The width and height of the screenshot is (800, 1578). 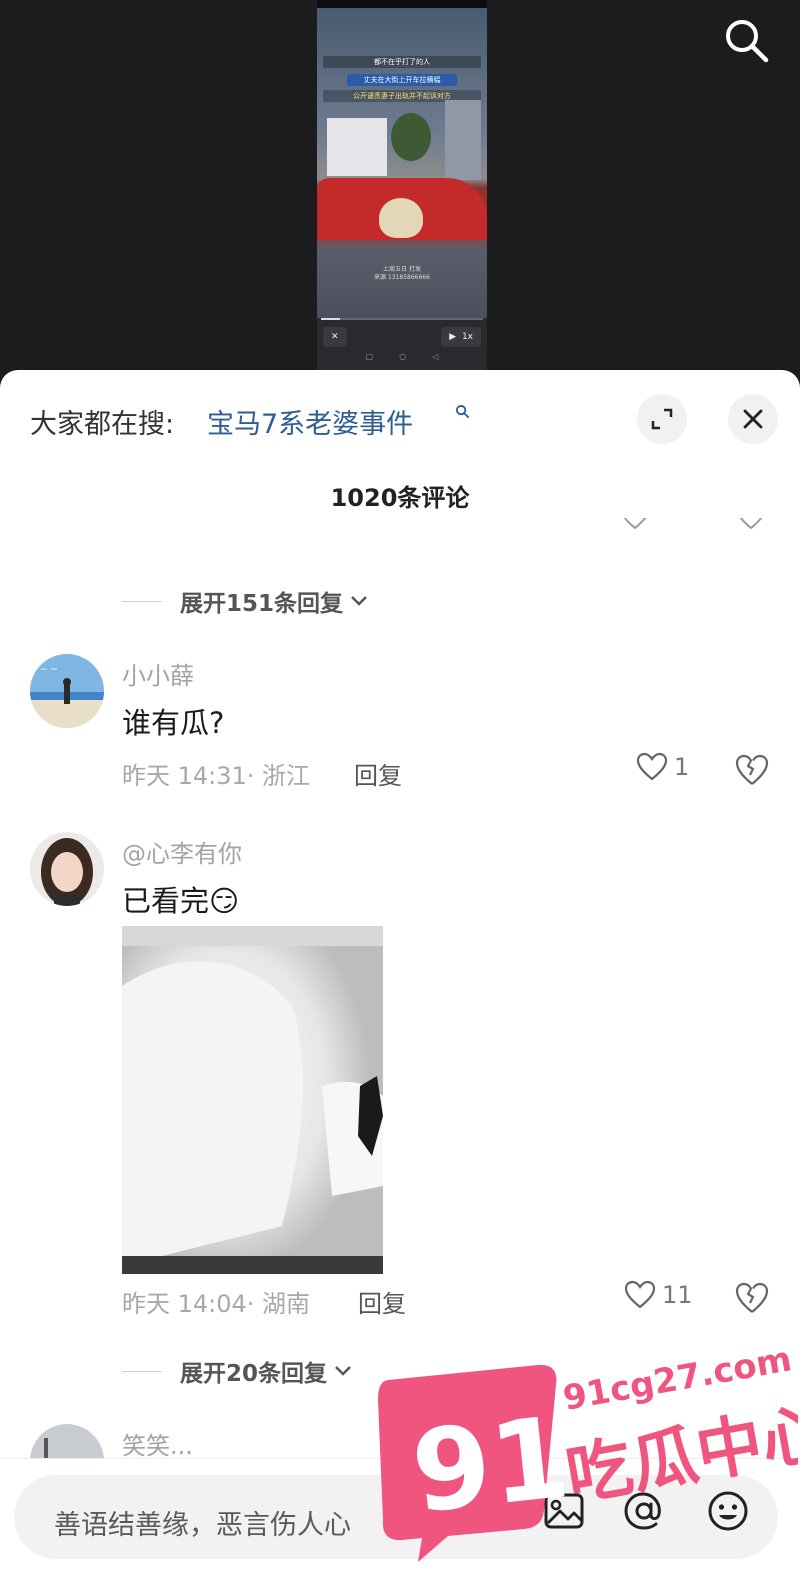 I want to click on video-footer-text: 上周五日 打发 来源 13185866666, so click(x=402, y=273).